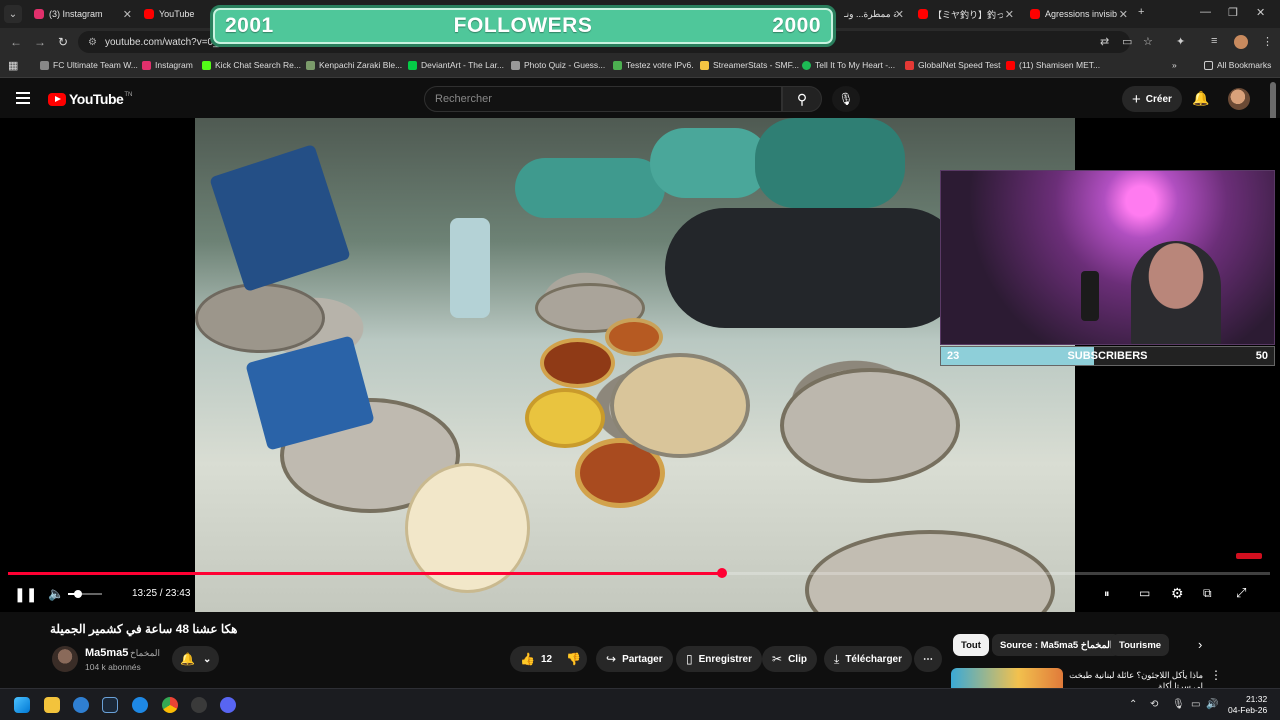 This screenshot has width=1280, height=720. What do you see at coordinates (106, 653) in the screenshot?
I see `channel-name: Ma5ma5` at bounding box center [106, 653].